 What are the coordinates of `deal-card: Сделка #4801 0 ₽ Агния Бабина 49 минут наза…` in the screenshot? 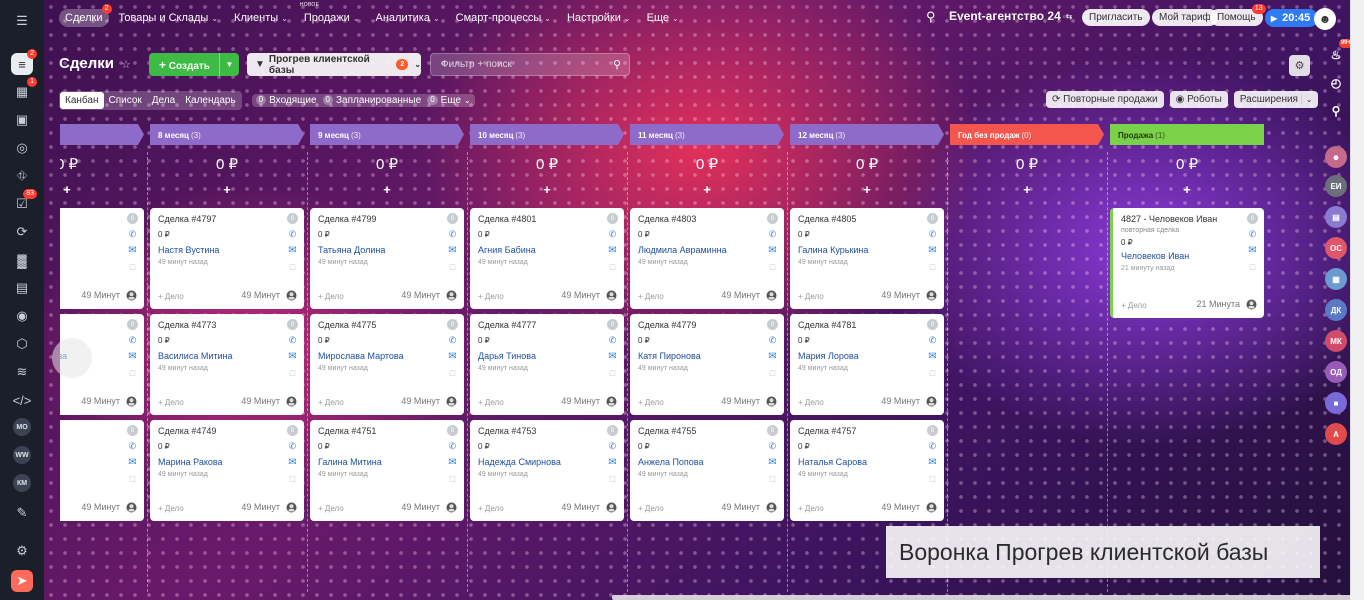 It's located at (547, 258).